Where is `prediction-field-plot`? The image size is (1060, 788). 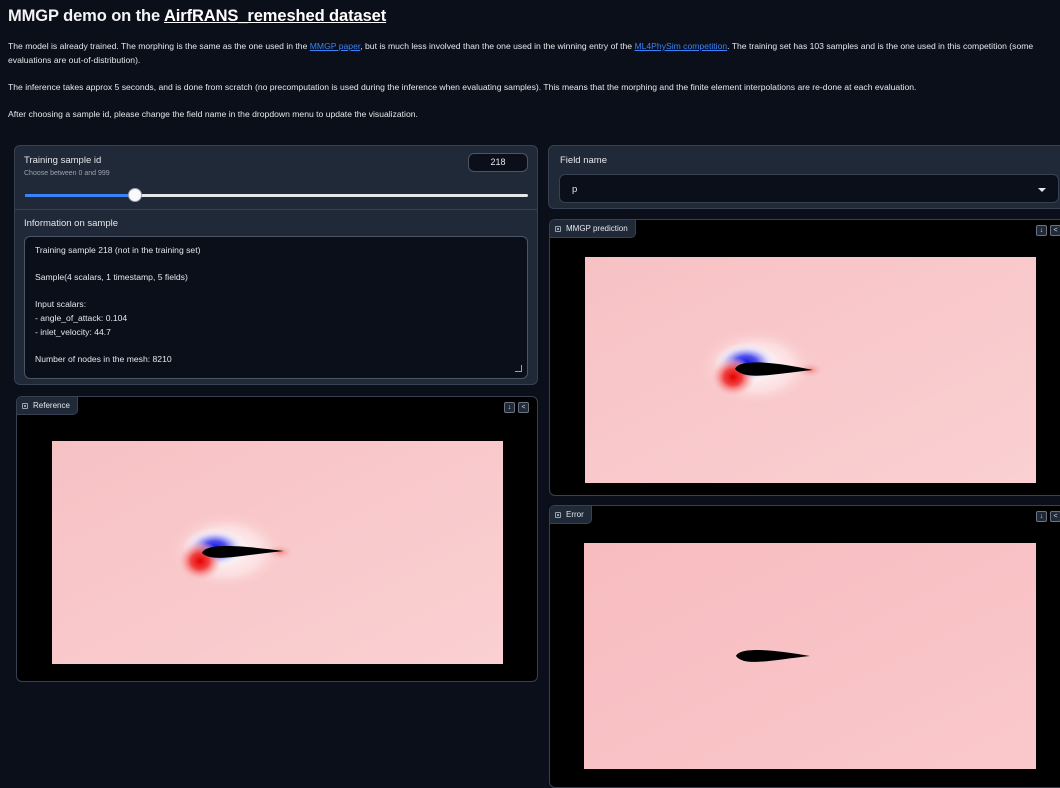 prediction-field-plot is located at coordinates (810, 370).